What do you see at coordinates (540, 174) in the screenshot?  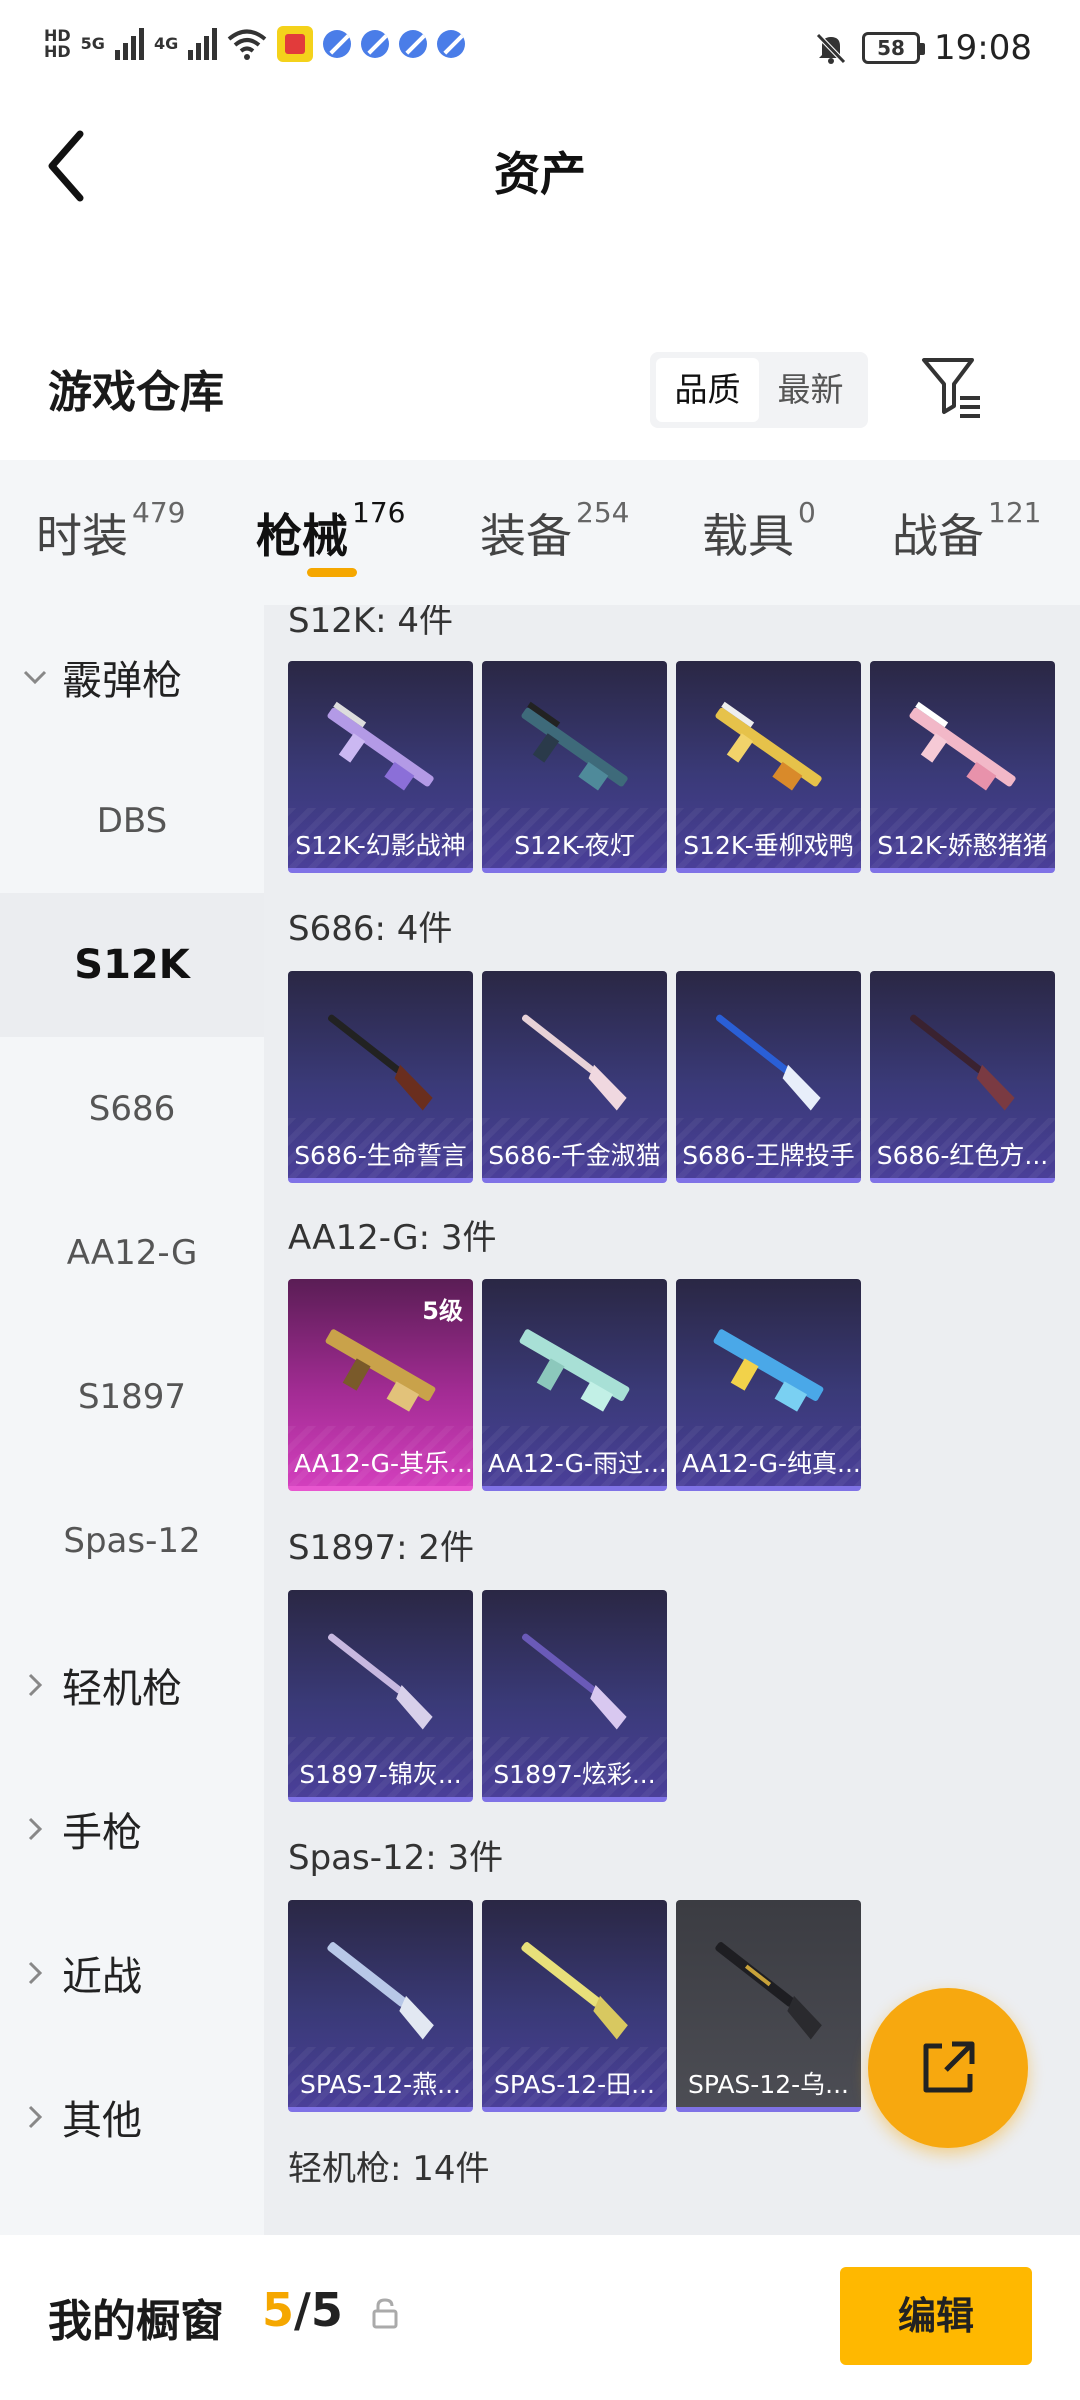 I see `page-title: 资产` at bounding box center [540, 174].